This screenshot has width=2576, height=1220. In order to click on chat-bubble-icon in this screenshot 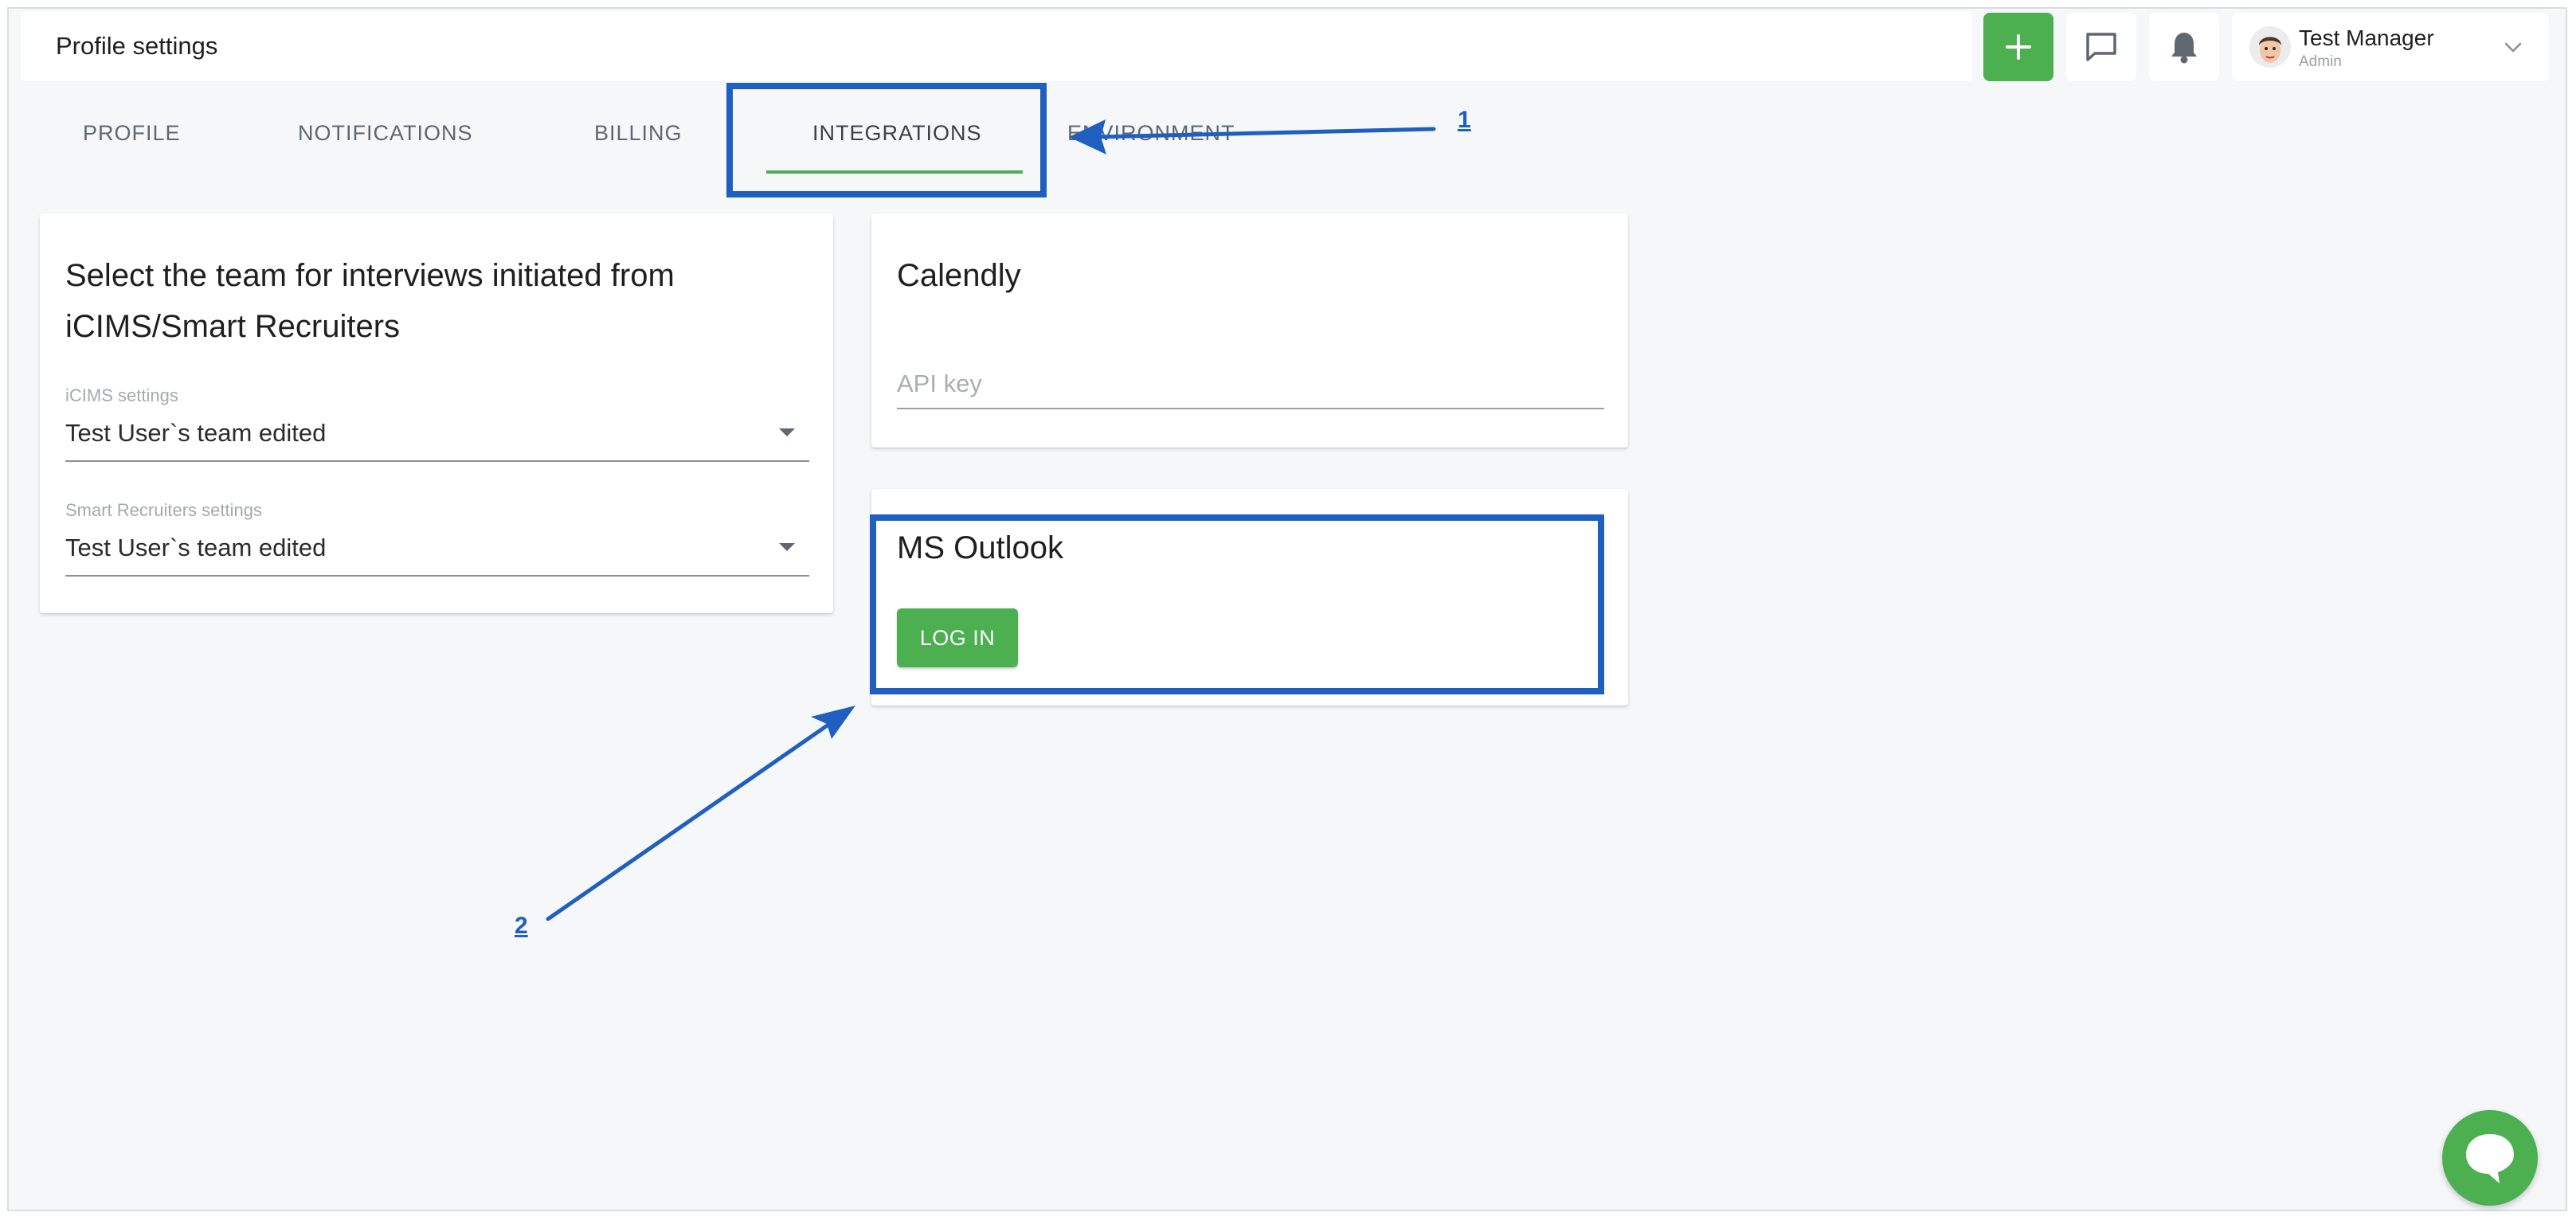, I will do `click(2490, 1158)`.